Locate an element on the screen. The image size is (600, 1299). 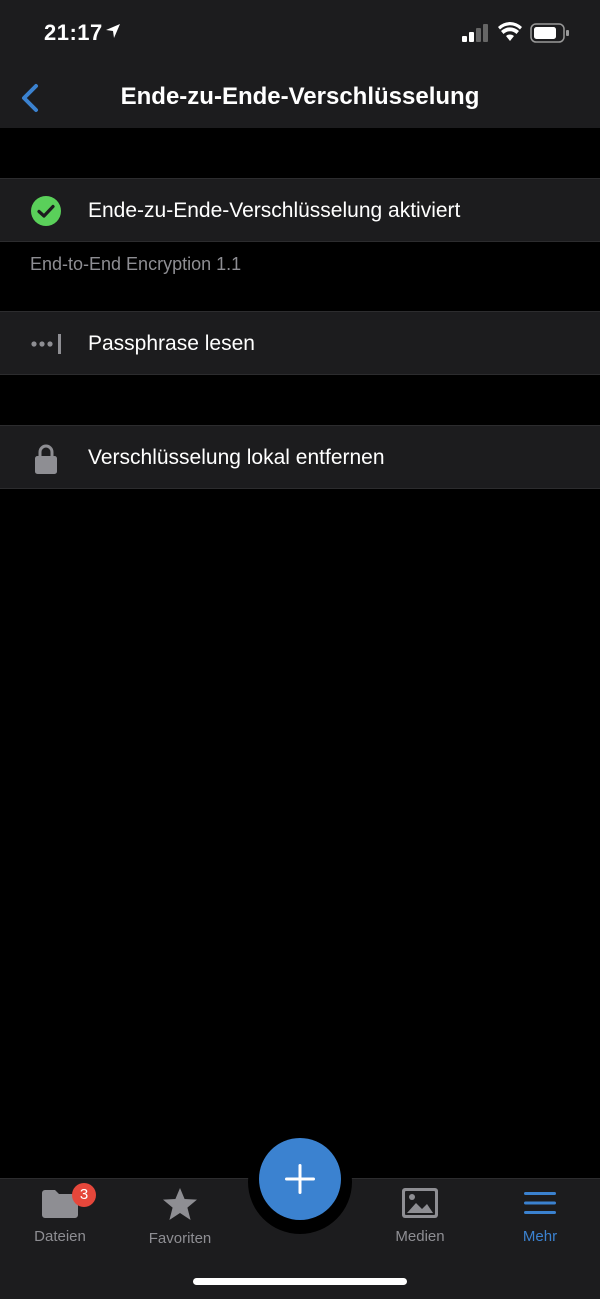
read-passphrase-label: Passphrase lesen is located at coordinates (171, 343).